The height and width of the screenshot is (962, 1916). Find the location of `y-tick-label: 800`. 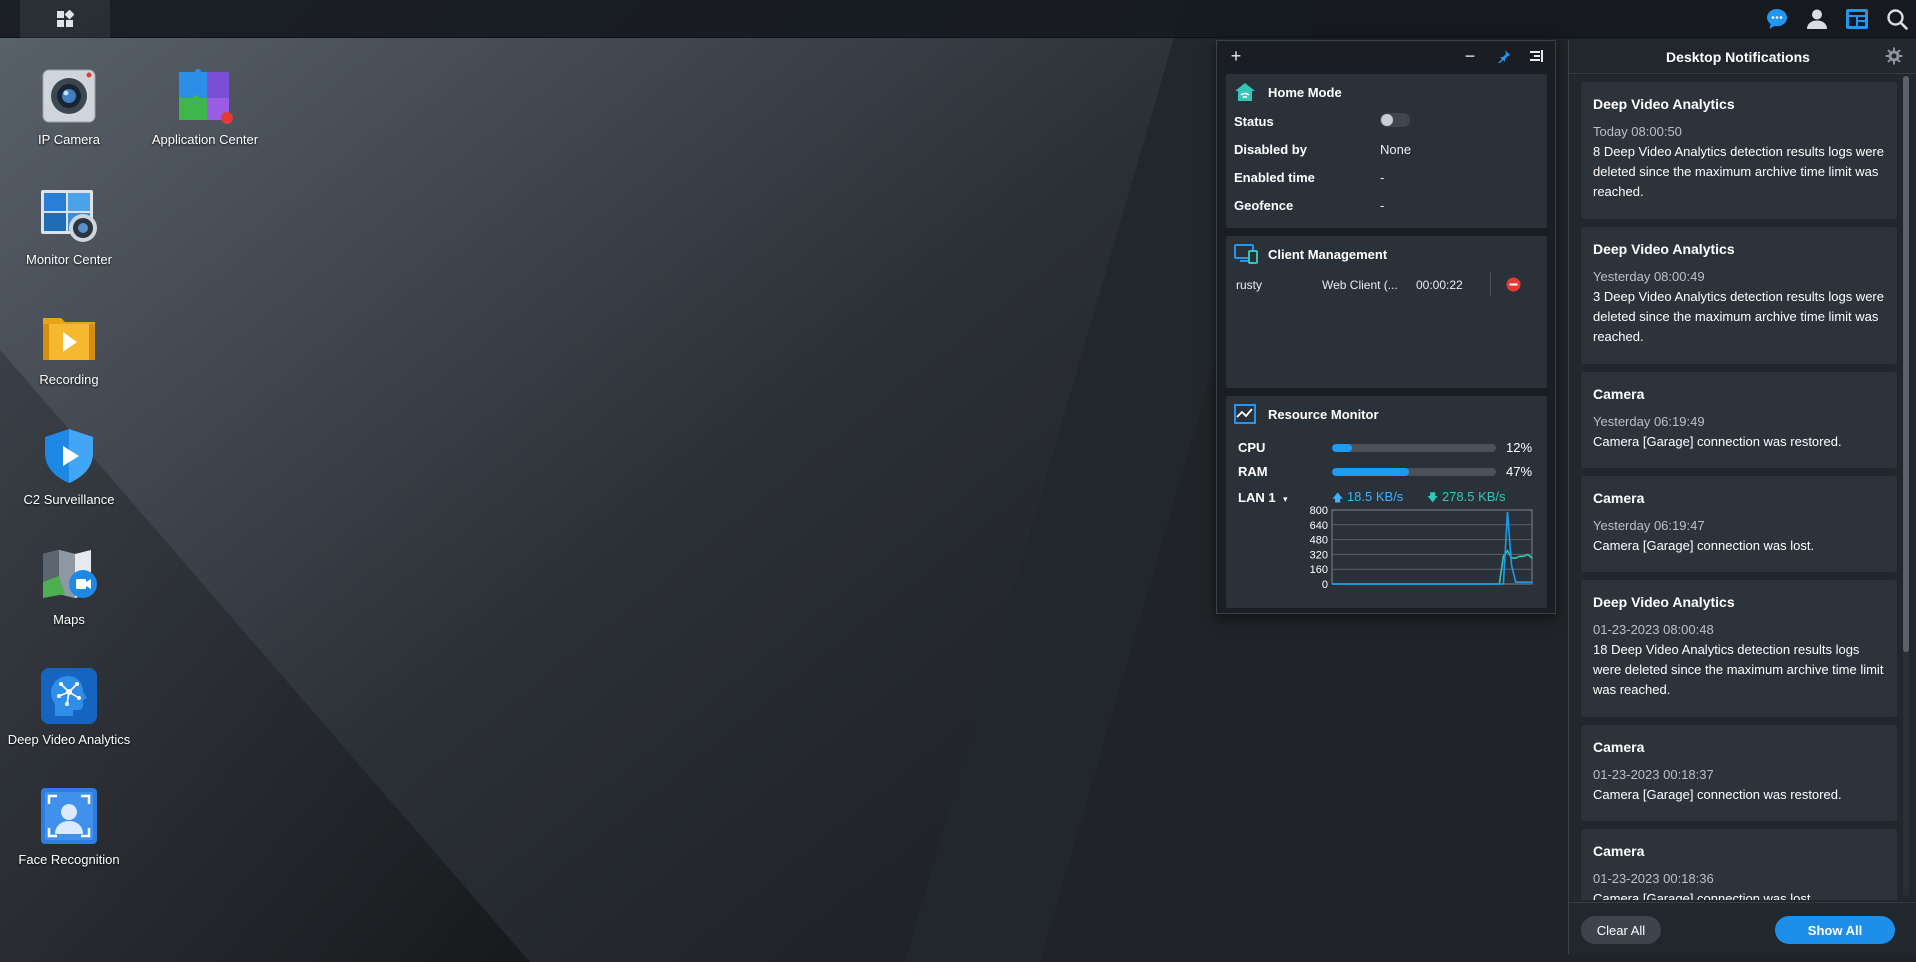

y-tick-label: 800 is located at coordinates (1319, 511).